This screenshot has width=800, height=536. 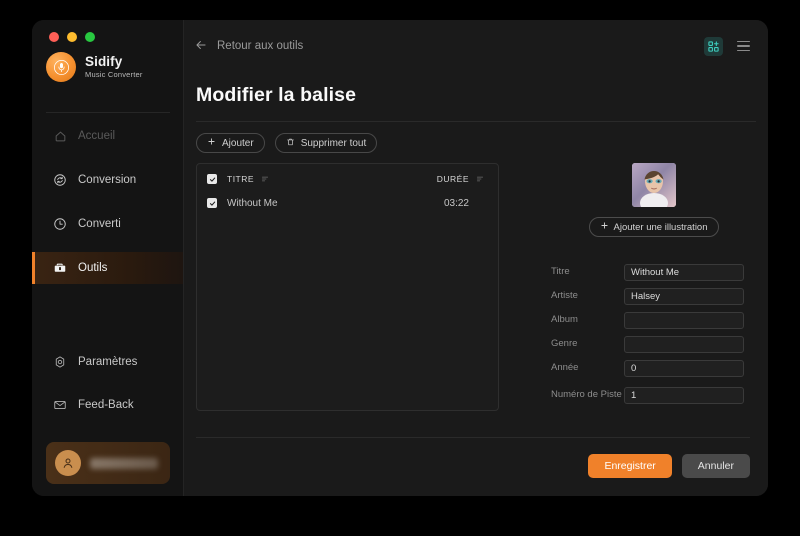 What do you see at coordinates (68, 463) in the screenshot?
I see `user-avatar-icon` at bounding box center [68, 463].